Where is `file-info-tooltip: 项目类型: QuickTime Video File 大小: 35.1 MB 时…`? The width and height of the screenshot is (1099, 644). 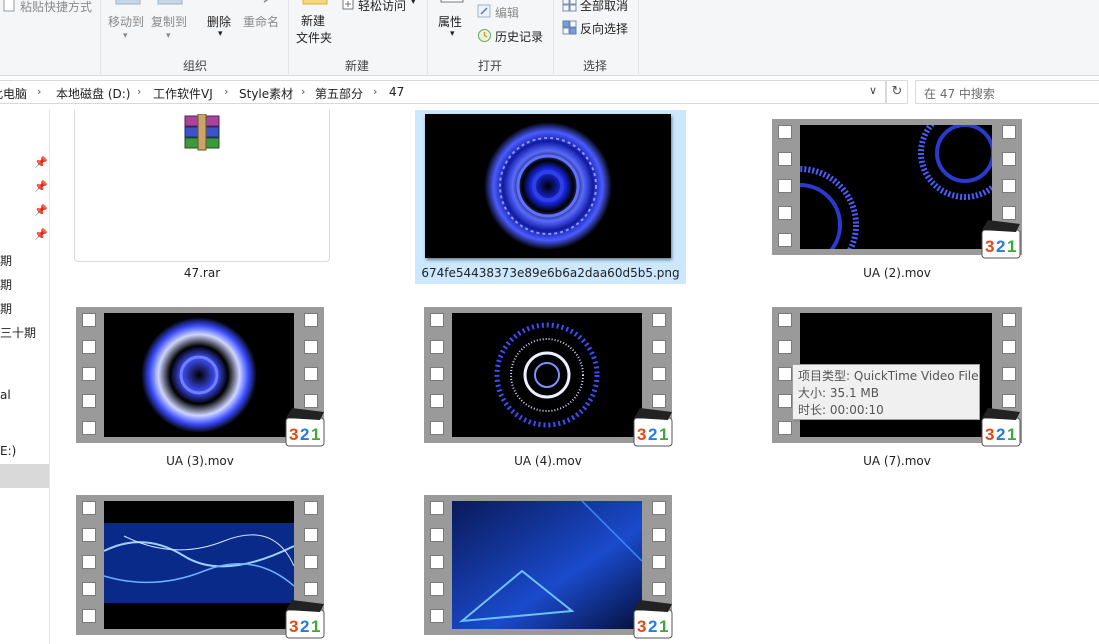
file-info-tooltip: 项目类型: QuickTime Video File 大小: 35.1 MB 时… is located at coordinates (886, 392).